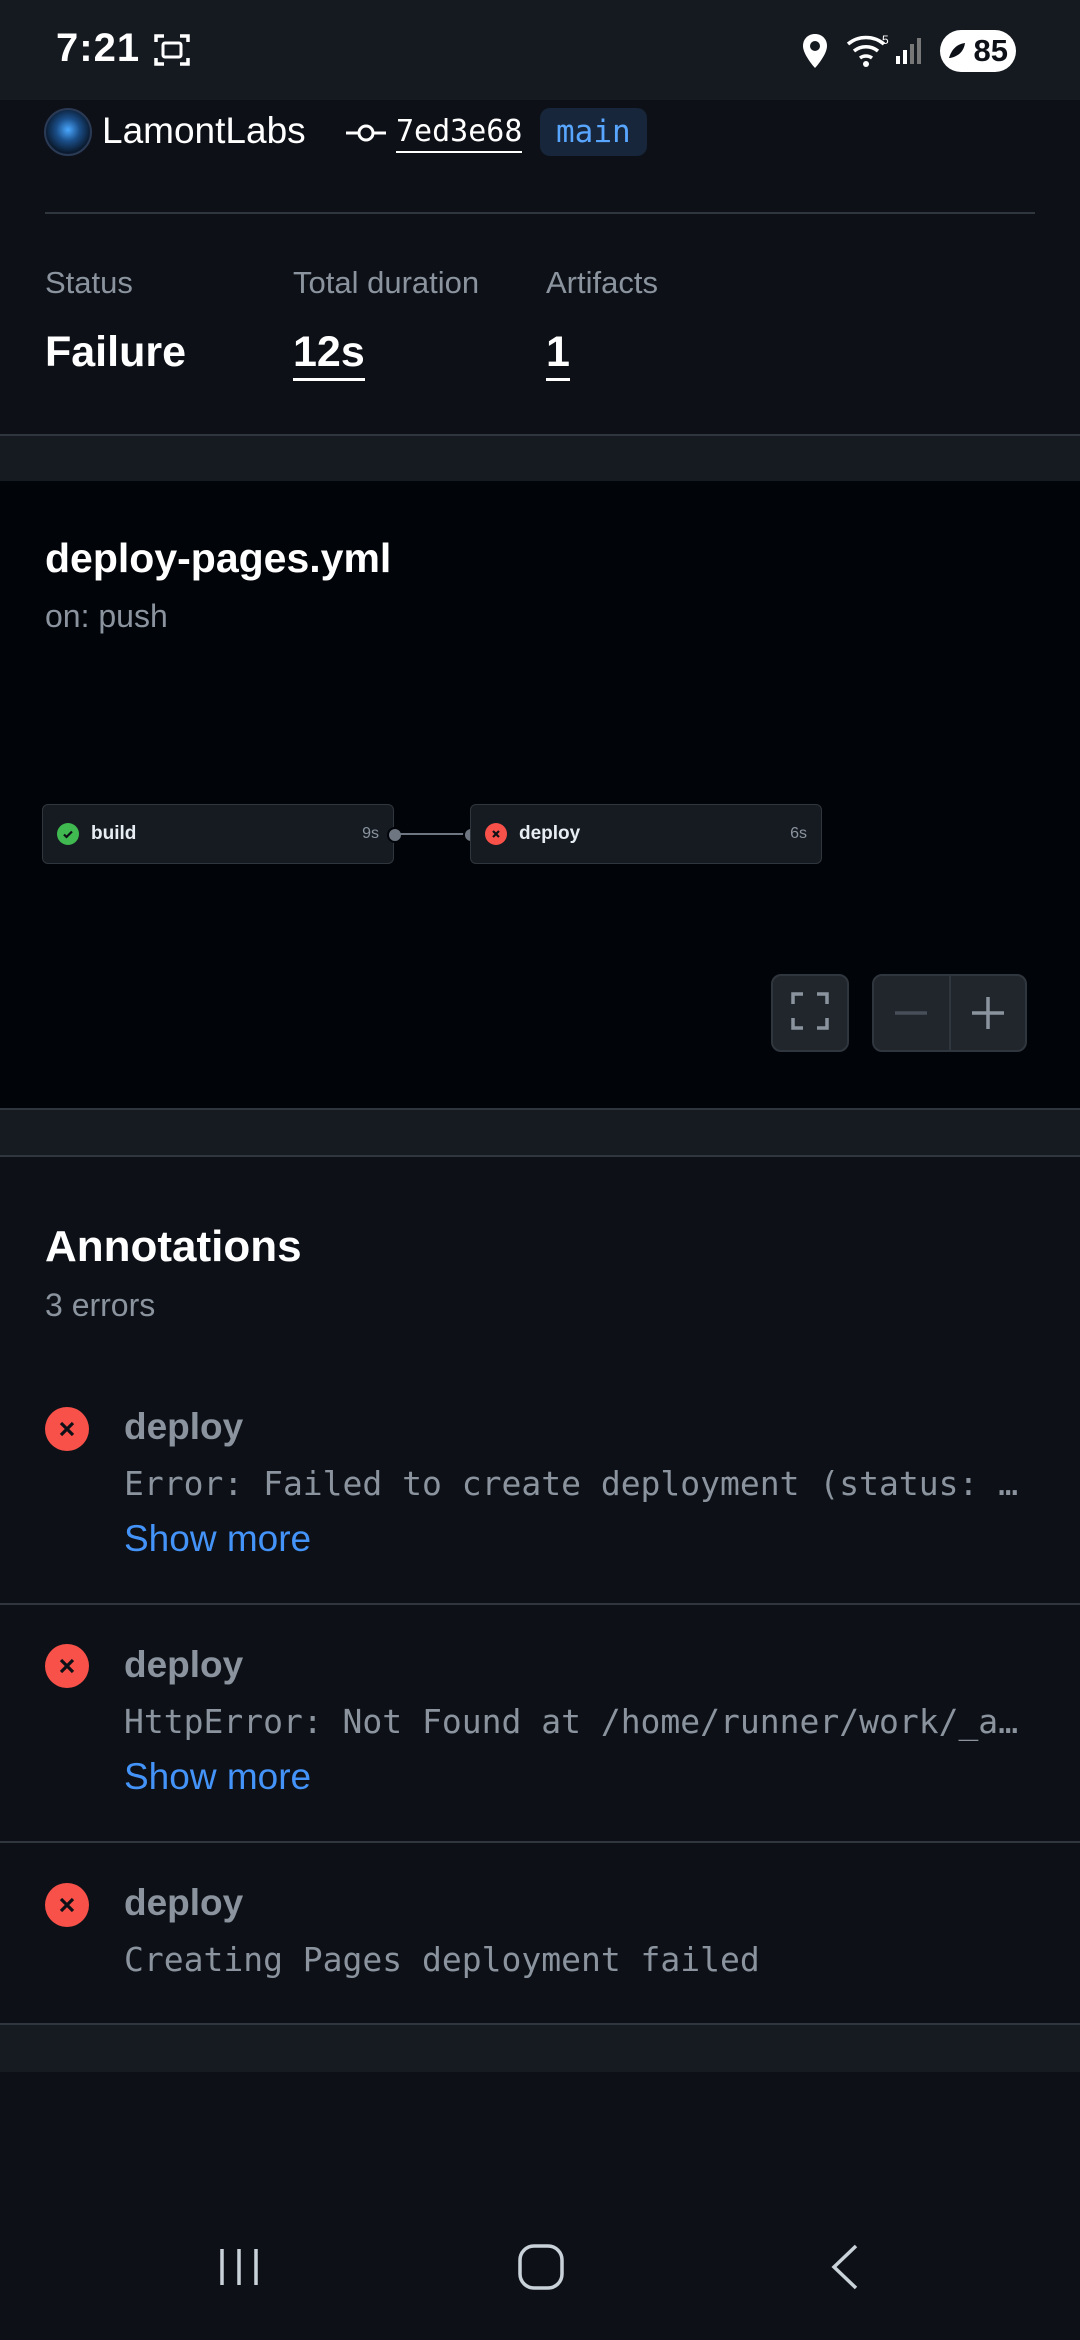 This screenshot has width=1080, height=2340. Describe the element at coordinates (172, 52) in the screenshot. I see `screenshot-icon` at that location.